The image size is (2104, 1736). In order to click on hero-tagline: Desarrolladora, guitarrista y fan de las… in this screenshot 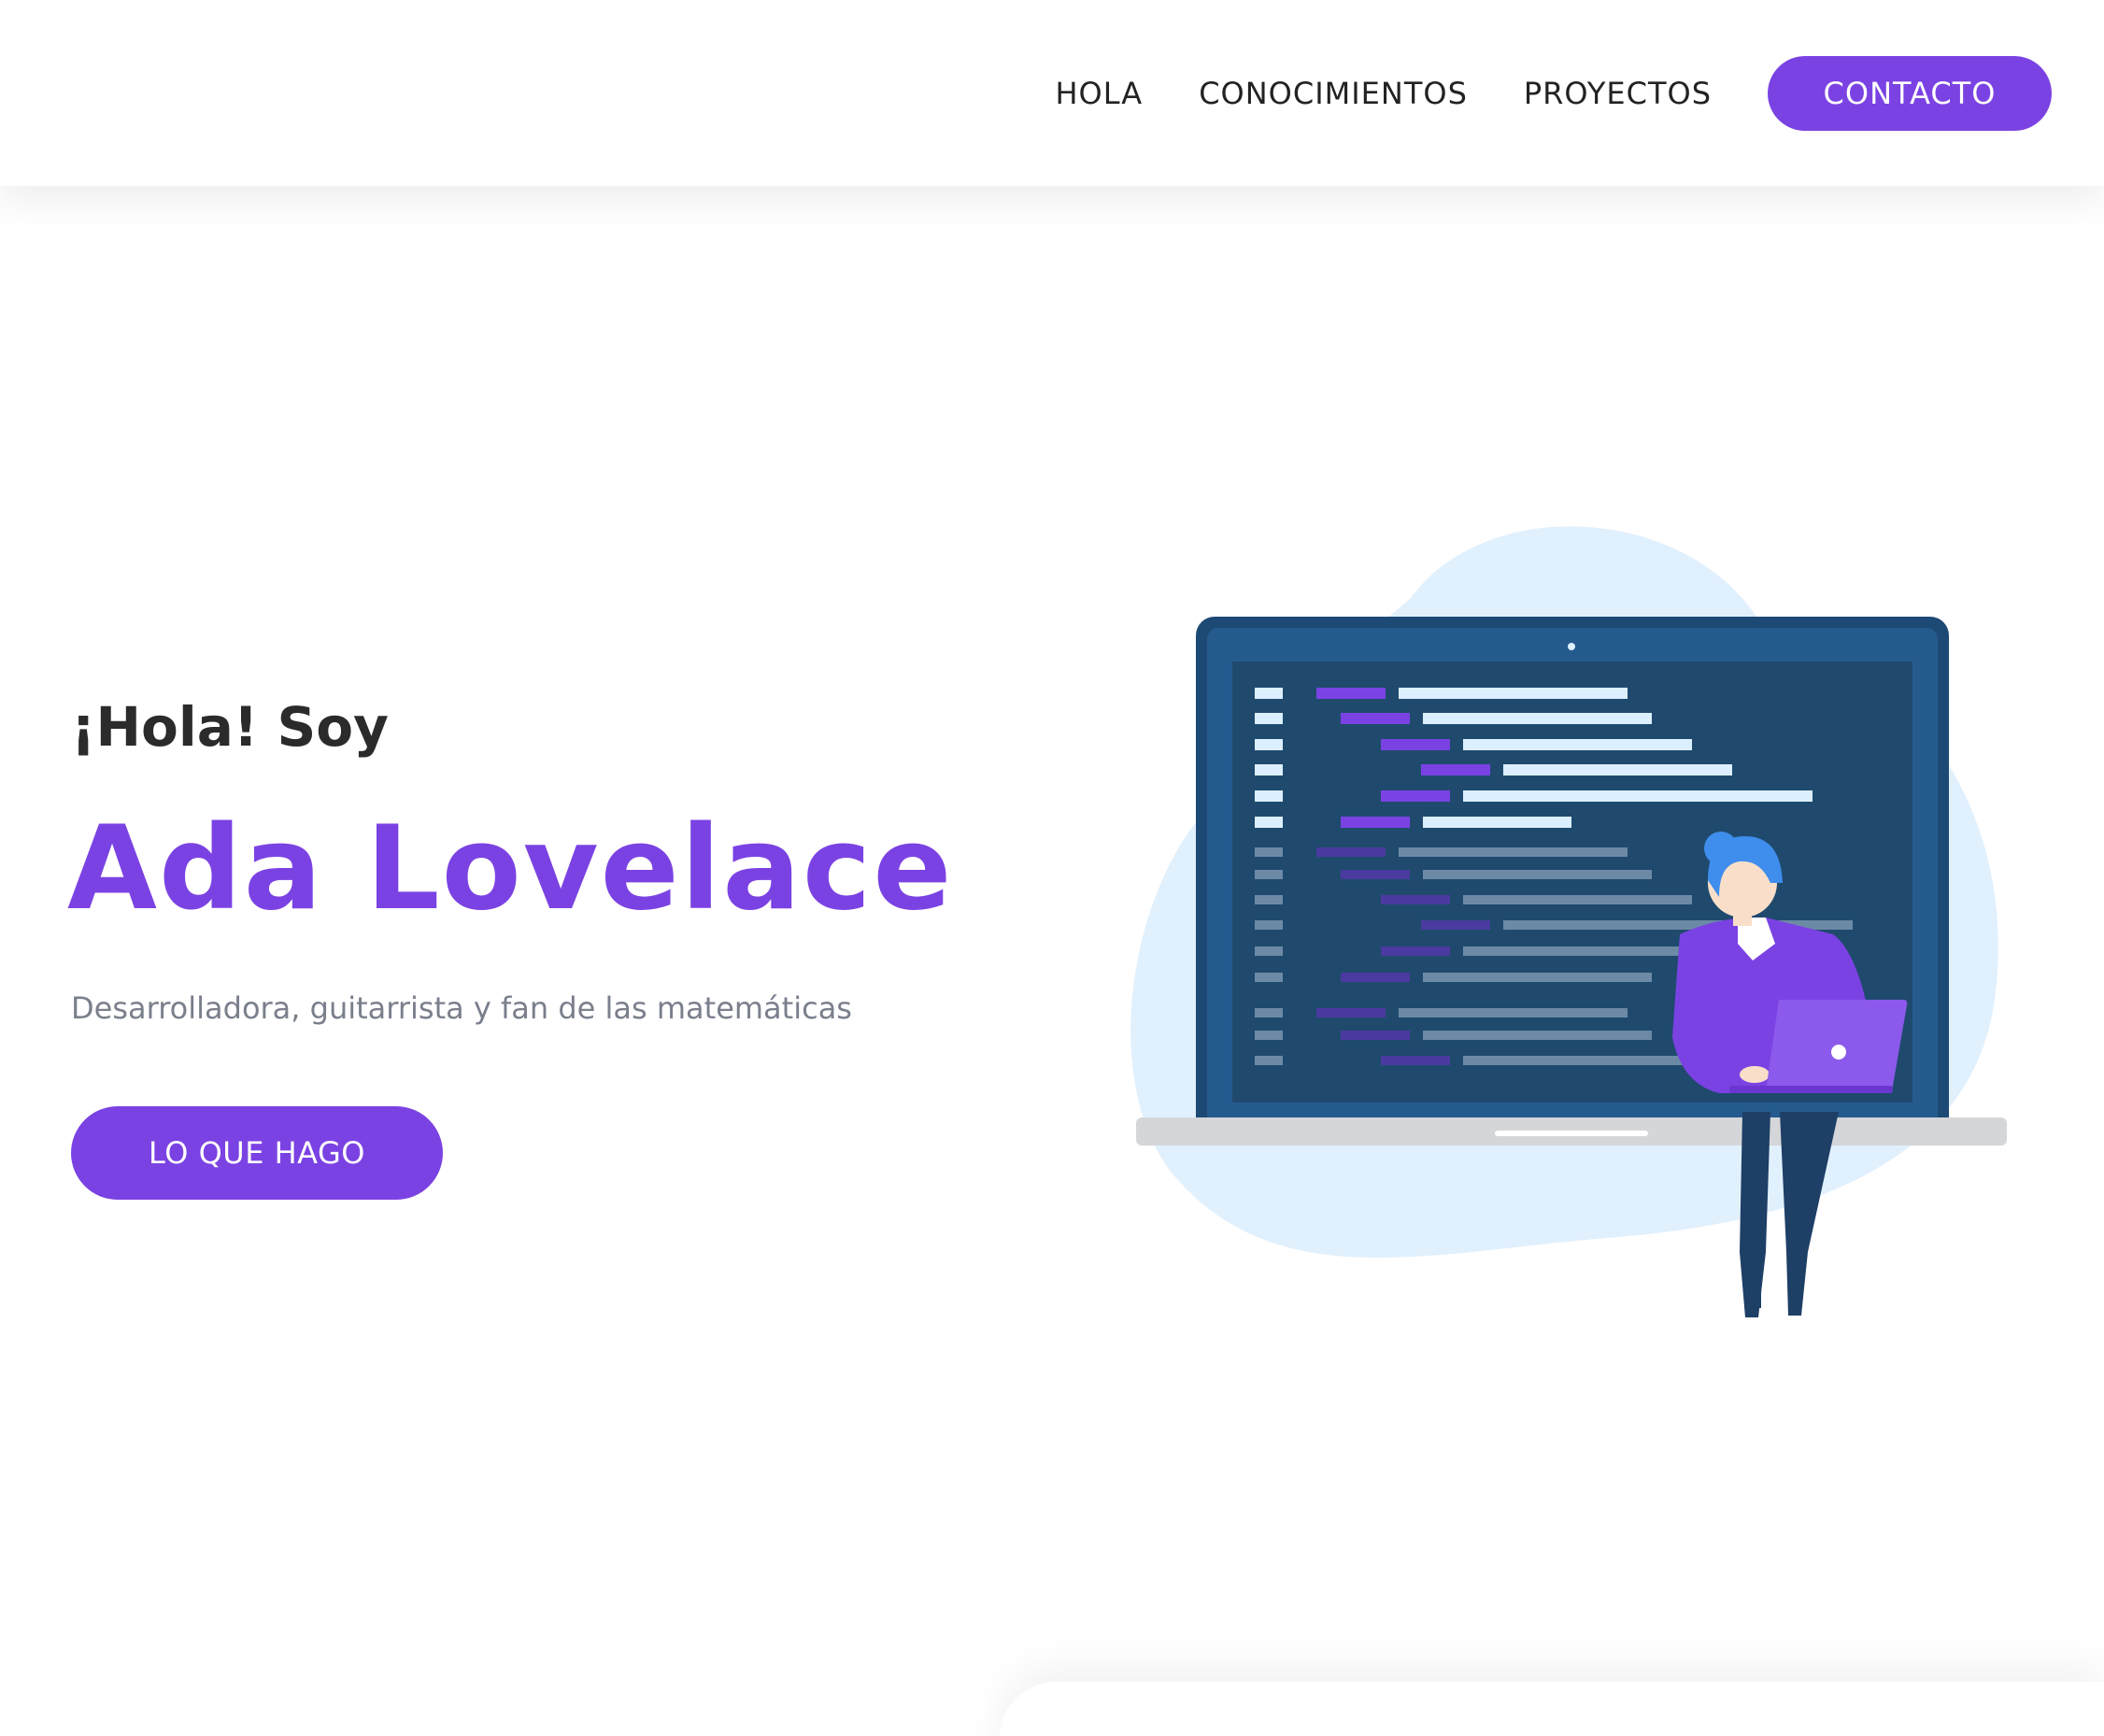, I will do `click(461, 1008)`.